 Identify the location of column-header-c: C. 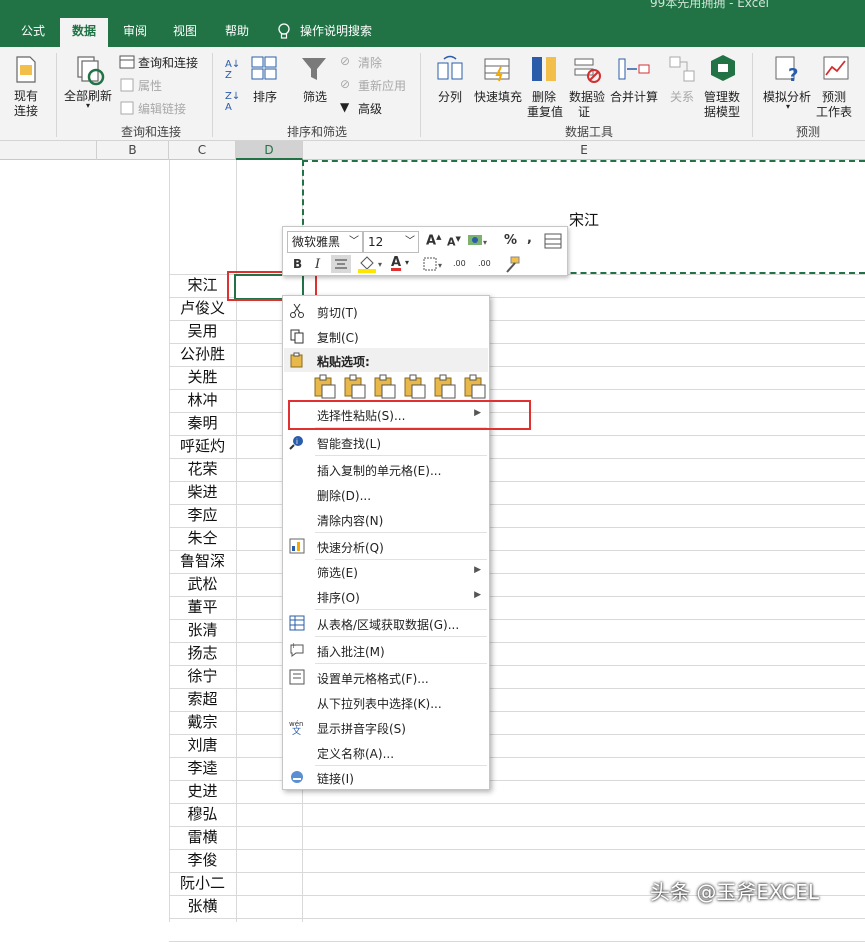
(202, 150).